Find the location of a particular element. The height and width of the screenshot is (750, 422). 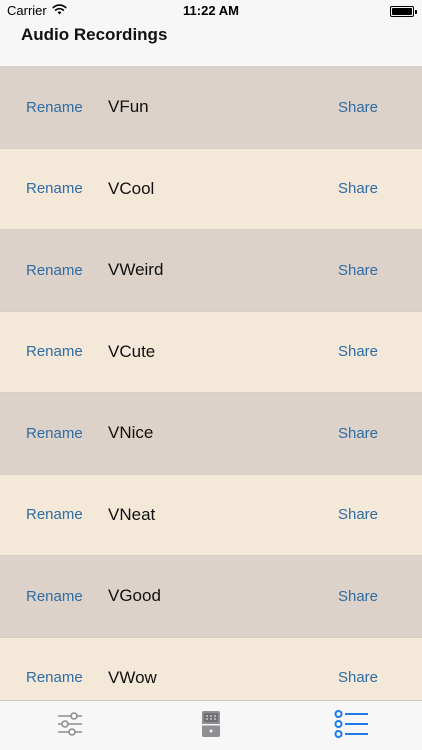

recording-row: Rename VCute Share is located at coordinates (211, 352).